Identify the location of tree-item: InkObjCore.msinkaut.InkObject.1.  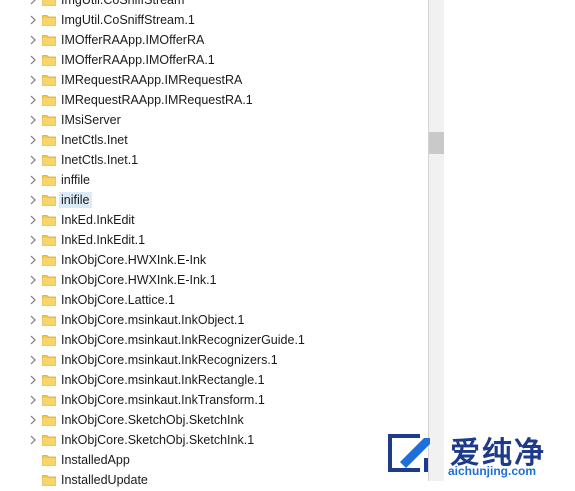
(214, 320).